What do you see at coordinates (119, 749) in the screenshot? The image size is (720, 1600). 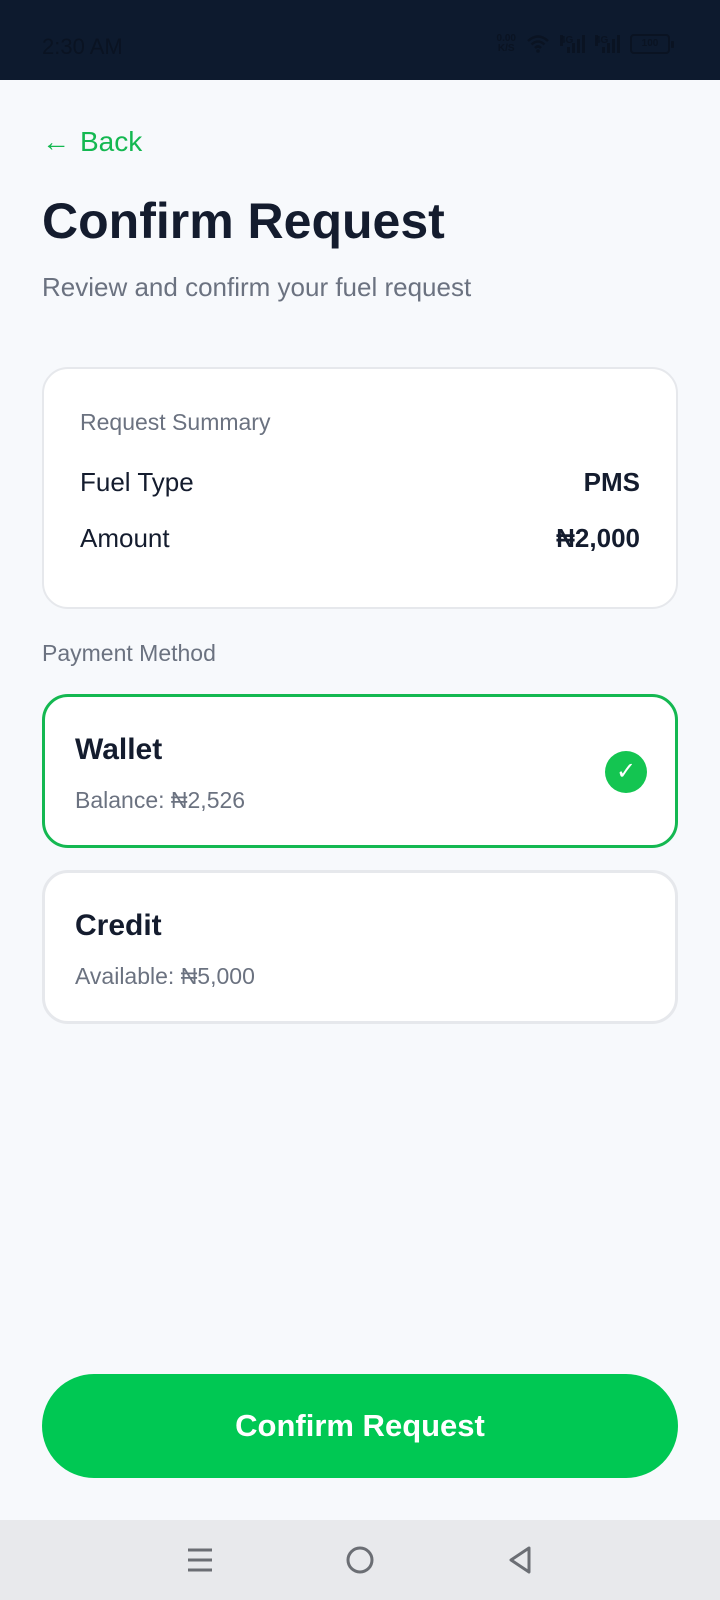 I see `payment-option-title: Wallet` at bounding box center [119, 749].